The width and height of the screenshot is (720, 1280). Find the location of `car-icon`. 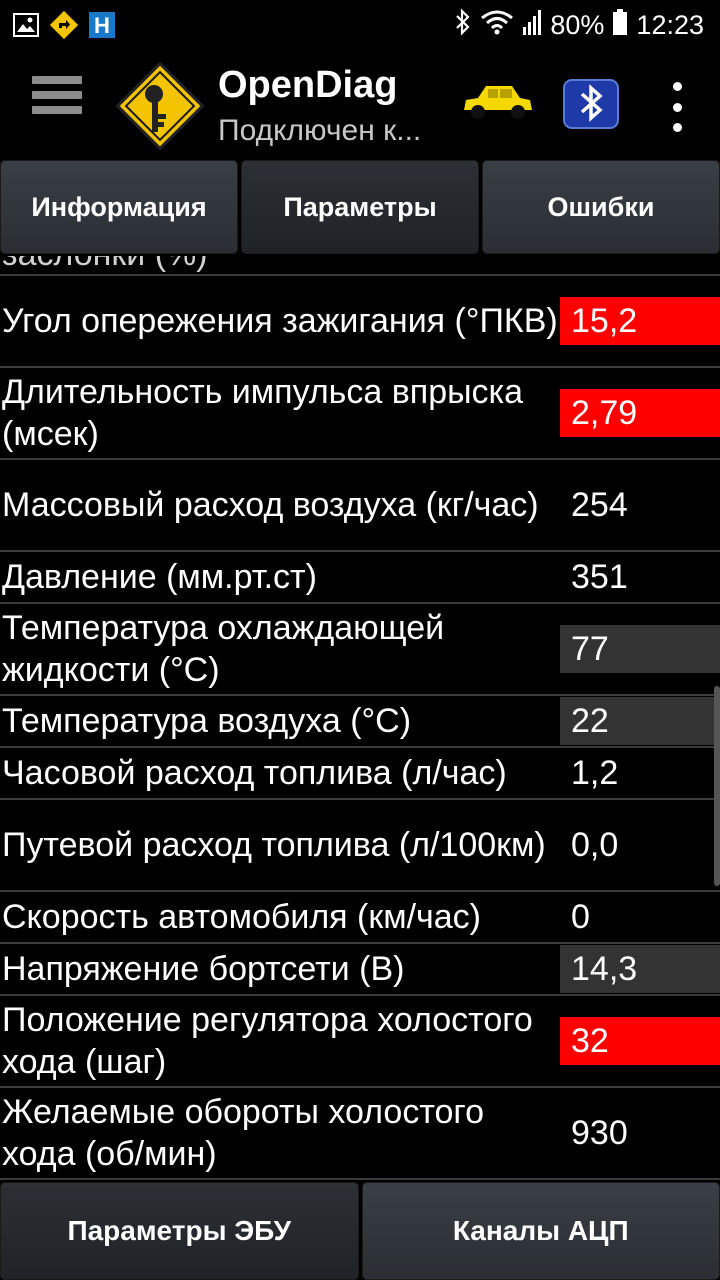

car-icon is located at coordinates (497, 102).